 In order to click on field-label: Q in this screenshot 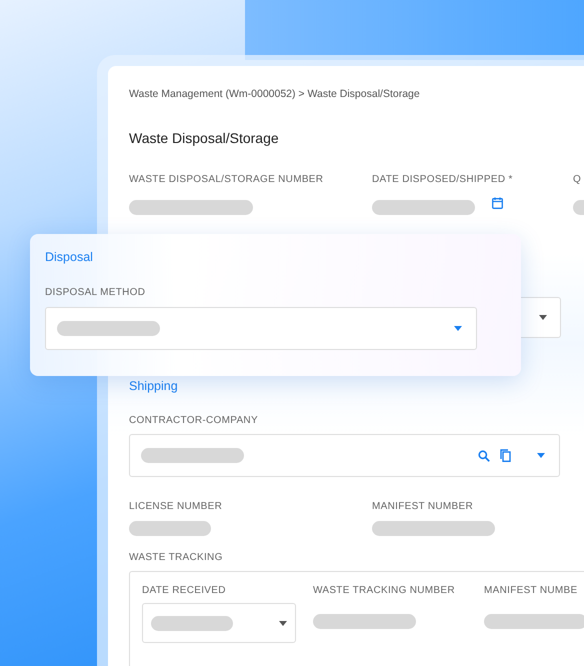, I will do `click(577, 179)`.